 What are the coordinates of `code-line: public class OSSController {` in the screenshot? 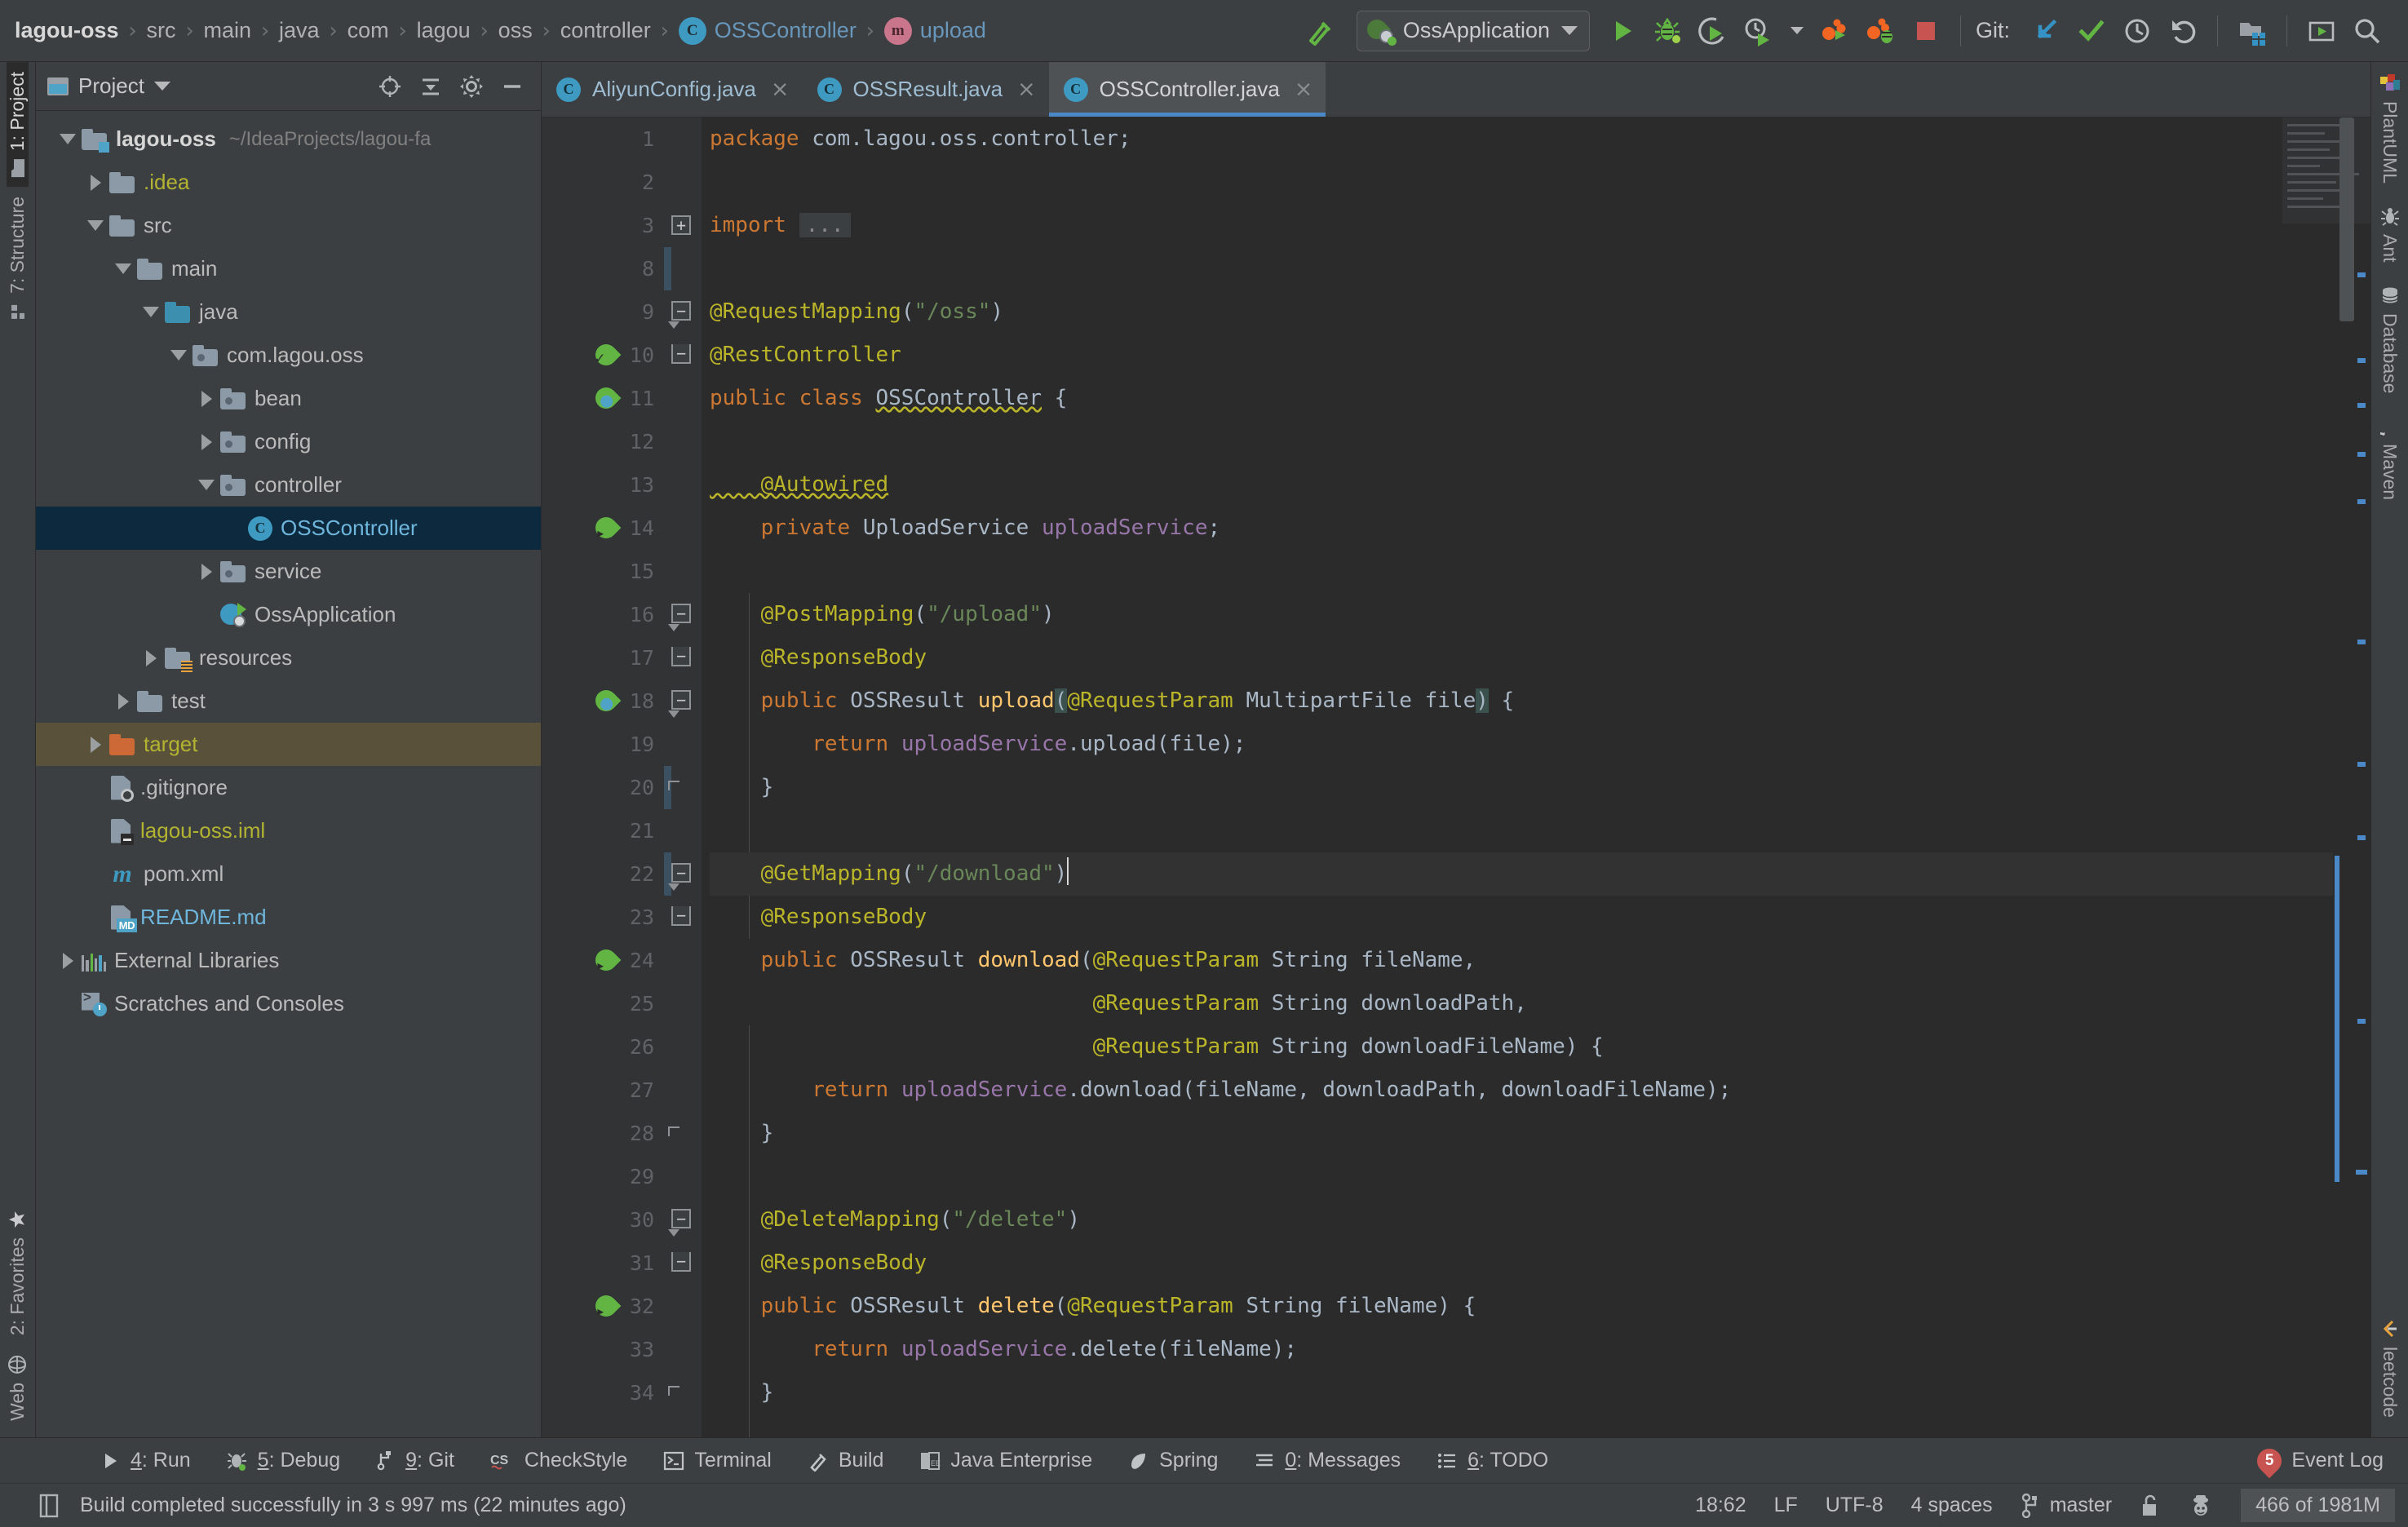 It's located at (1521, 398).